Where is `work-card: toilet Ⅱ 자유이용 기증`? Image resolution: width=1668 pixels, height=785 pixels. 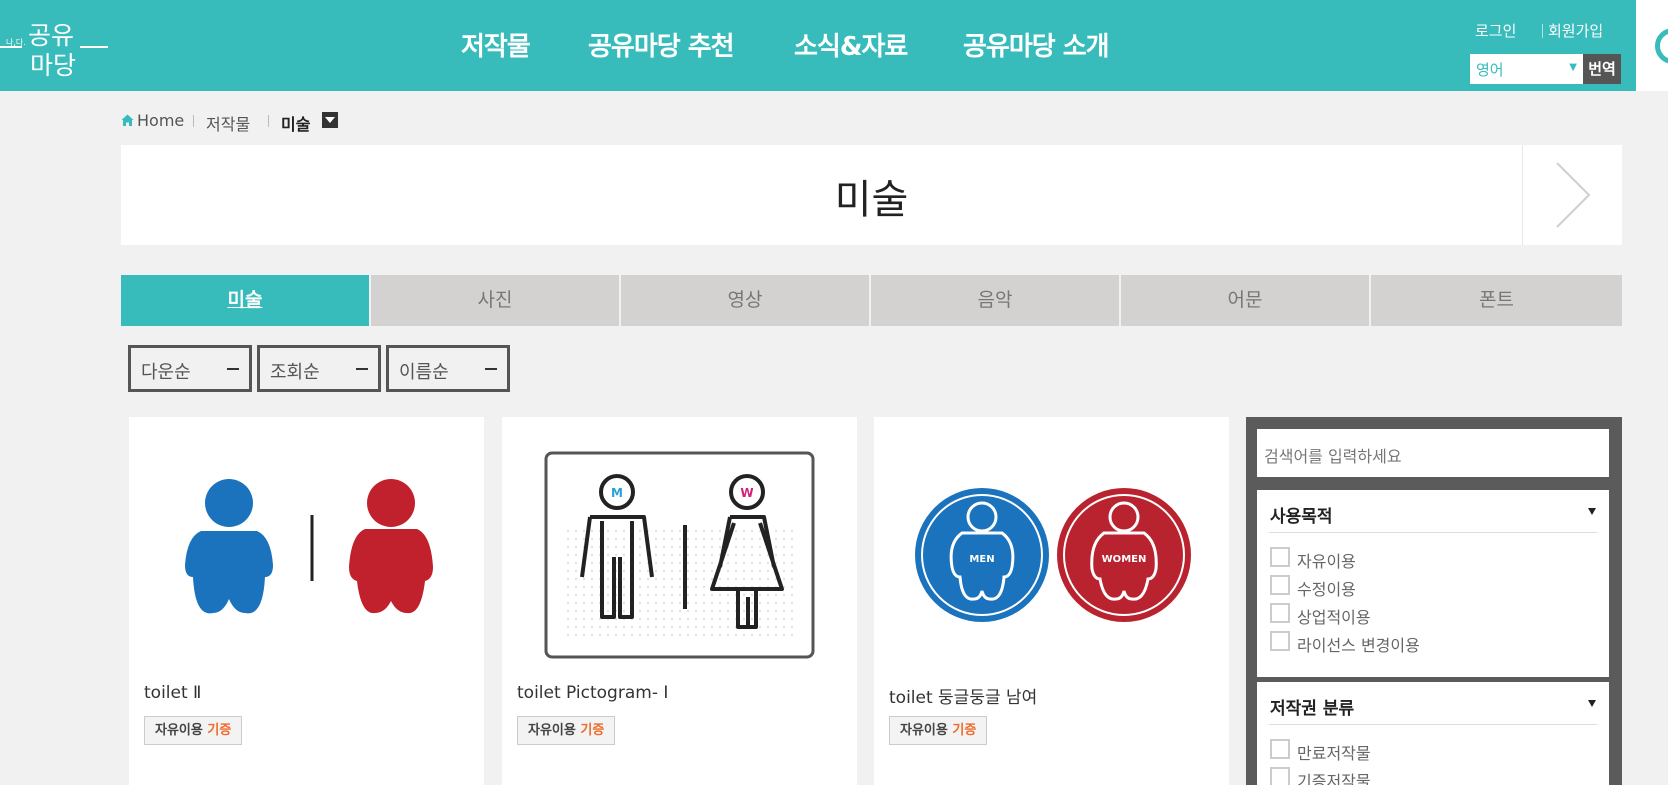
work-card: toilet Ⅱ 자유이용 기증 is located at coordinates (306, 601).